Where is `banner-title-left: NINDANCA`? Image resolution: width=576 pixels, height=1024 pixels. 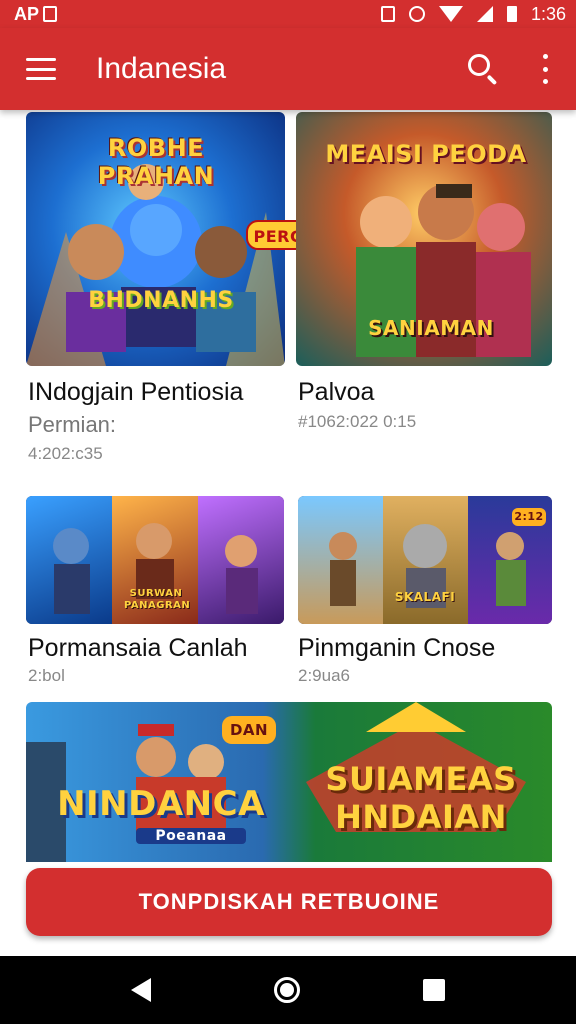 banner-title-left: NINDANCA is located at coordinates (161, 804).